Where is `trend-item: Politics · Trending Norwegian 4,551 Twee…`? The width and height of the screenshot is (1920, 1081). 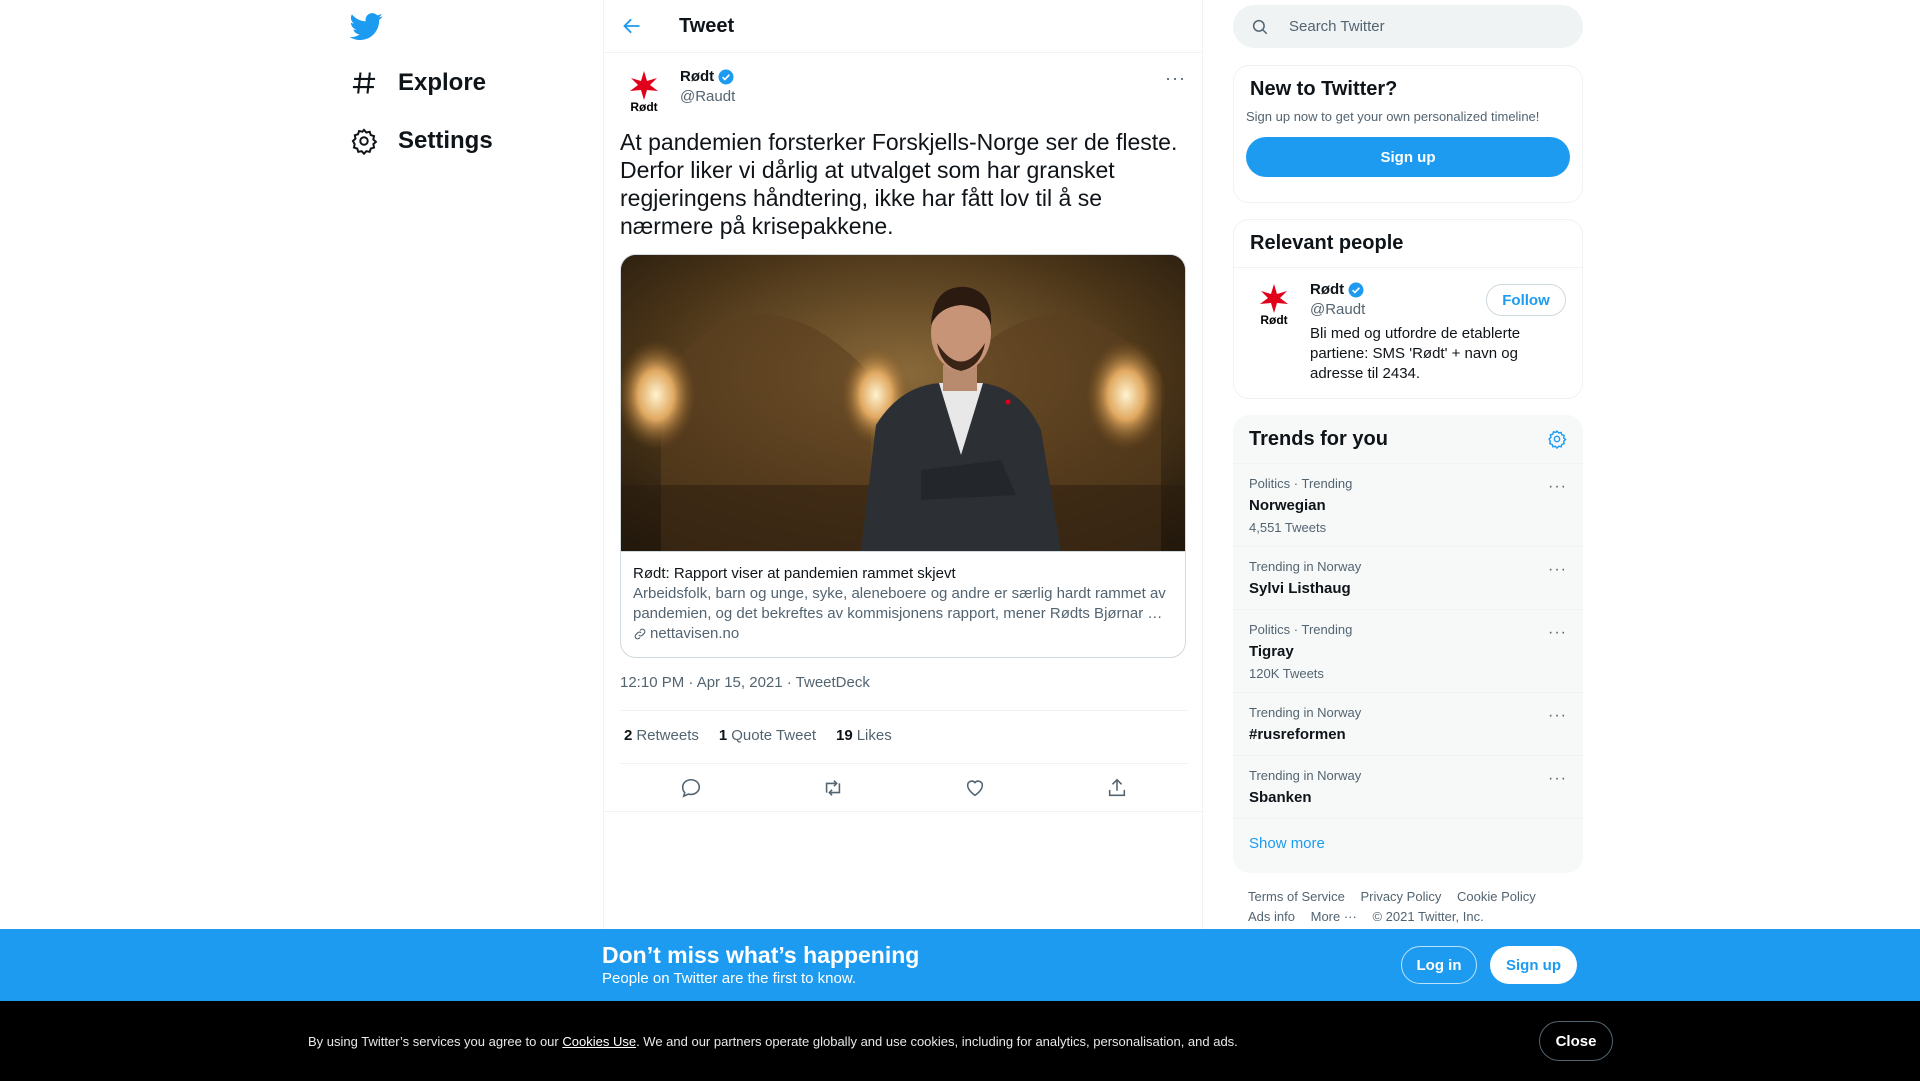 trend-item: Politics · Trending Norwegian 4,551 Twee… is located at coordinates (1408, 505).